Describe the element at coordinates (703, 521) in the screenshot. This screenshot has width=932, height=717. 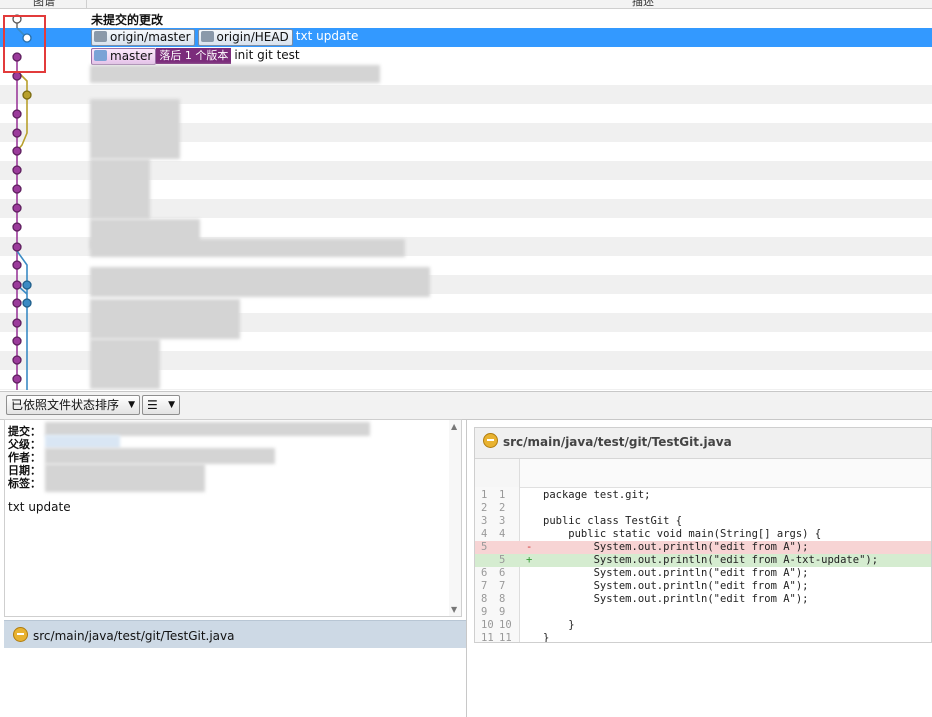
I see `diff-line: 3 3 public class TestGit {` at that location.